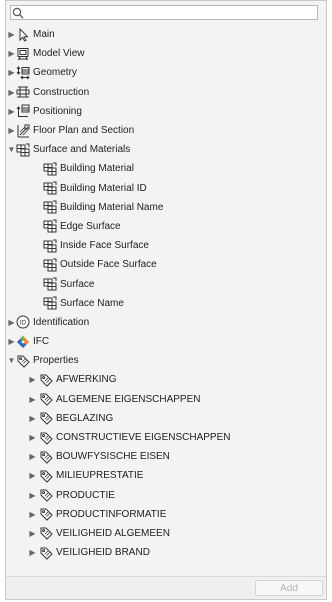 This screenshot has height=602, width=332. What do you see at coordinates (56, 361) in the screenshot?
I see `tree-item-label: Properties` at bounding box center [56, 361].